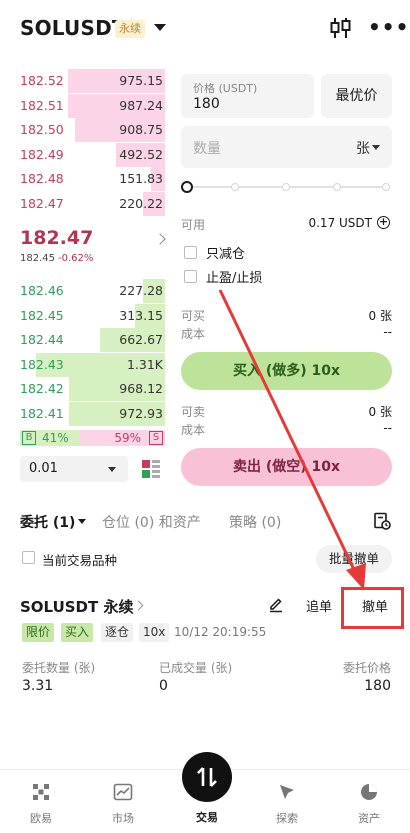 This screenshot has height=833, width=410. What do you see at coordinates (141, 105) in the screenshot?
I see `ask-qty: 987.24` at bounding box center [141, 105].